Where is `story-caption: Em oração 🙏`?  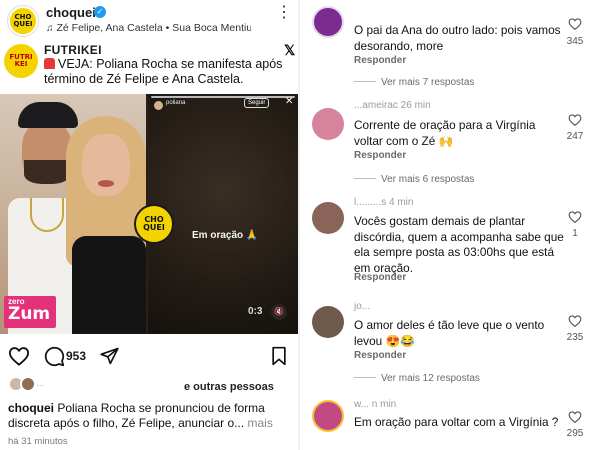
story-caption: Em oração 🙏 is located at coordinates (225, 235).